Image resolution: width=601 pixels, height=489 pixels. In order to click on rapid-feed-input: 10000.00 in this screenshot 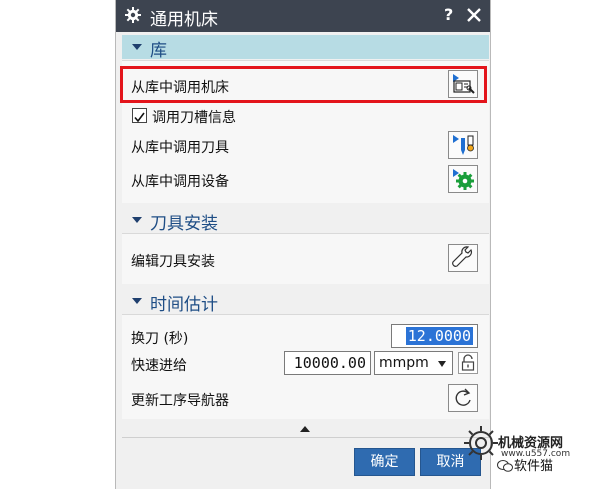, I will do `click(327, 363)`.